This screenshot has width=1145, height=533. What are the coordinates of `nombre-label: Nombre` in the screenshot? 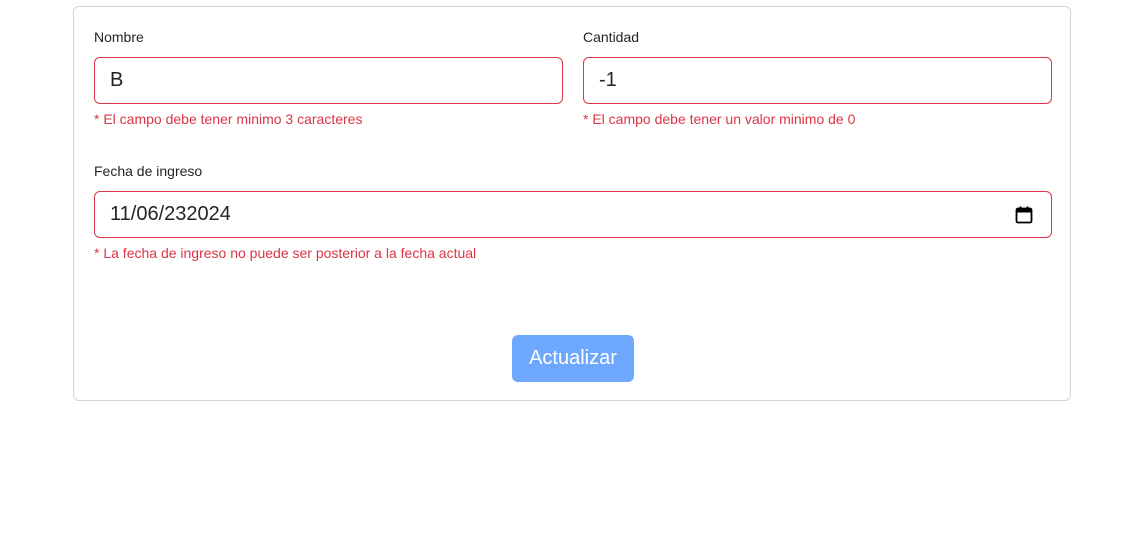 It's located at (119, 37).